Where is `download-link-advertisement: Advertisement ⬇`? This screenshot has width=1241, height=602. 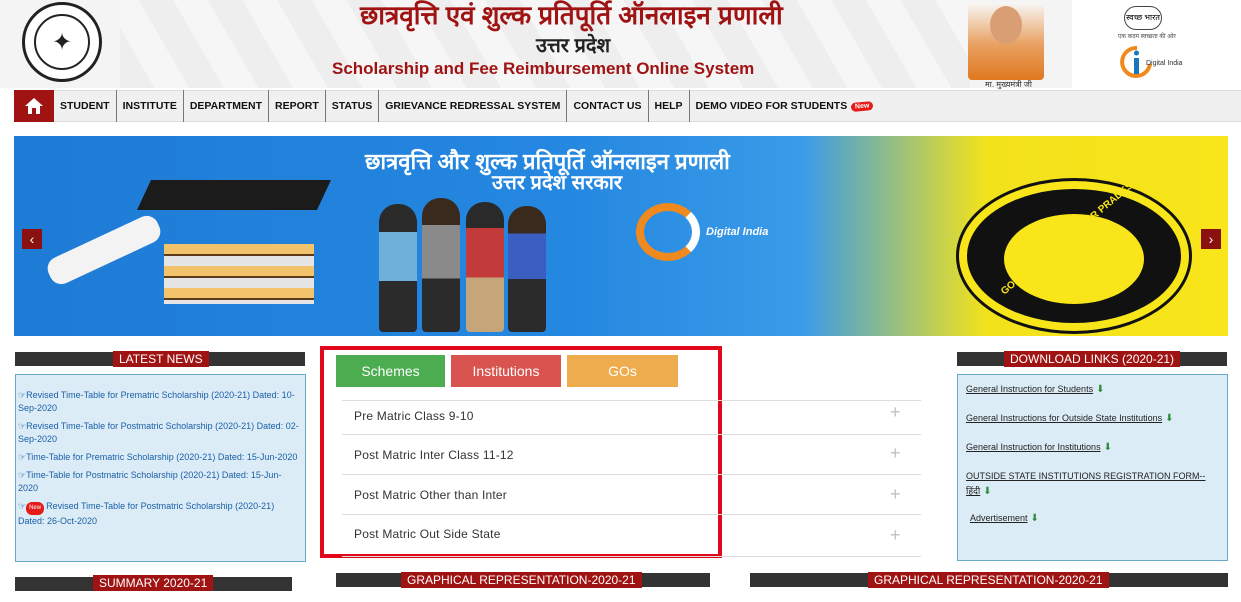
download-link-advertisement: Advertisement ⬇ is located at coordinates (1004, 518).